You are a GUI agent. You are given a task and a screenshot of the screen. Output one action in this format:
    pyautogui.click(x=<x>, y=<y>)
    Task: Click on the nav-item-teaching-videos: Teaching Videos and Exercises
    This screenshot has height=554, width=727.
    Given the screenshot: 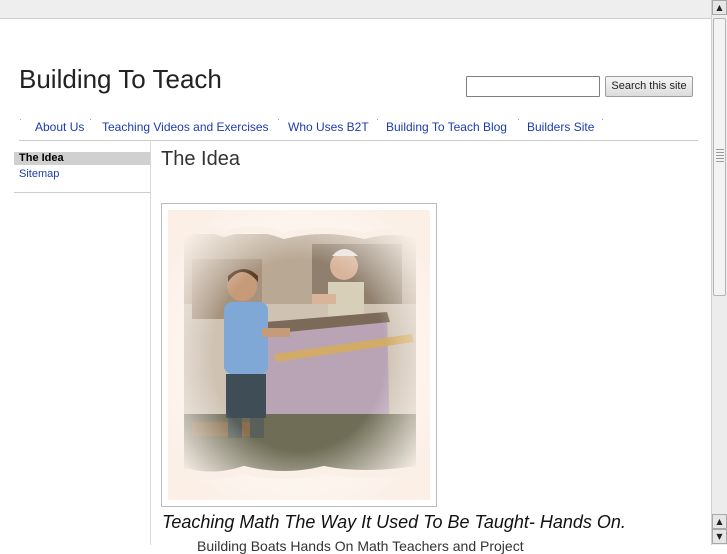 What is the action you would take?
    pyautogui.click(x=185, y=127)
    